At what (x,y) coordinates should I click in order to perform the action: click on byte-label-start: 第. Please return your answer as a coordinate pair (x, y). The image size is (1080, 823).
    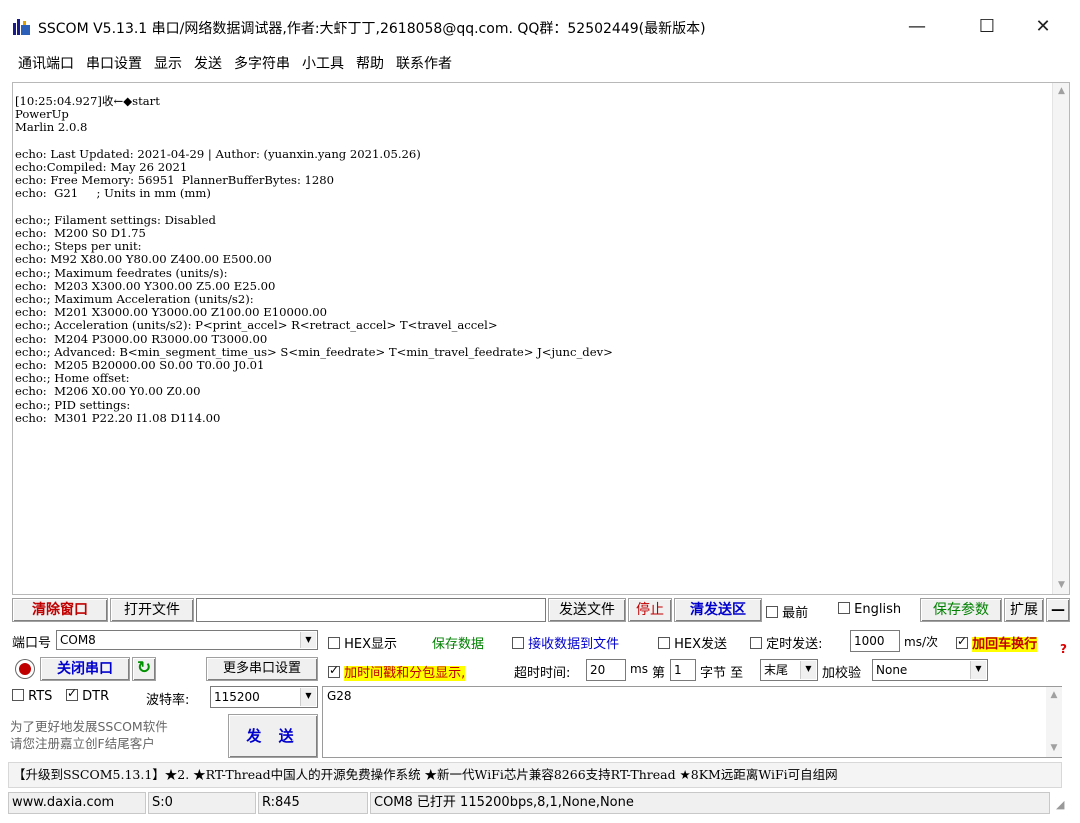
    Looking at the image, I should click on (659, 673).